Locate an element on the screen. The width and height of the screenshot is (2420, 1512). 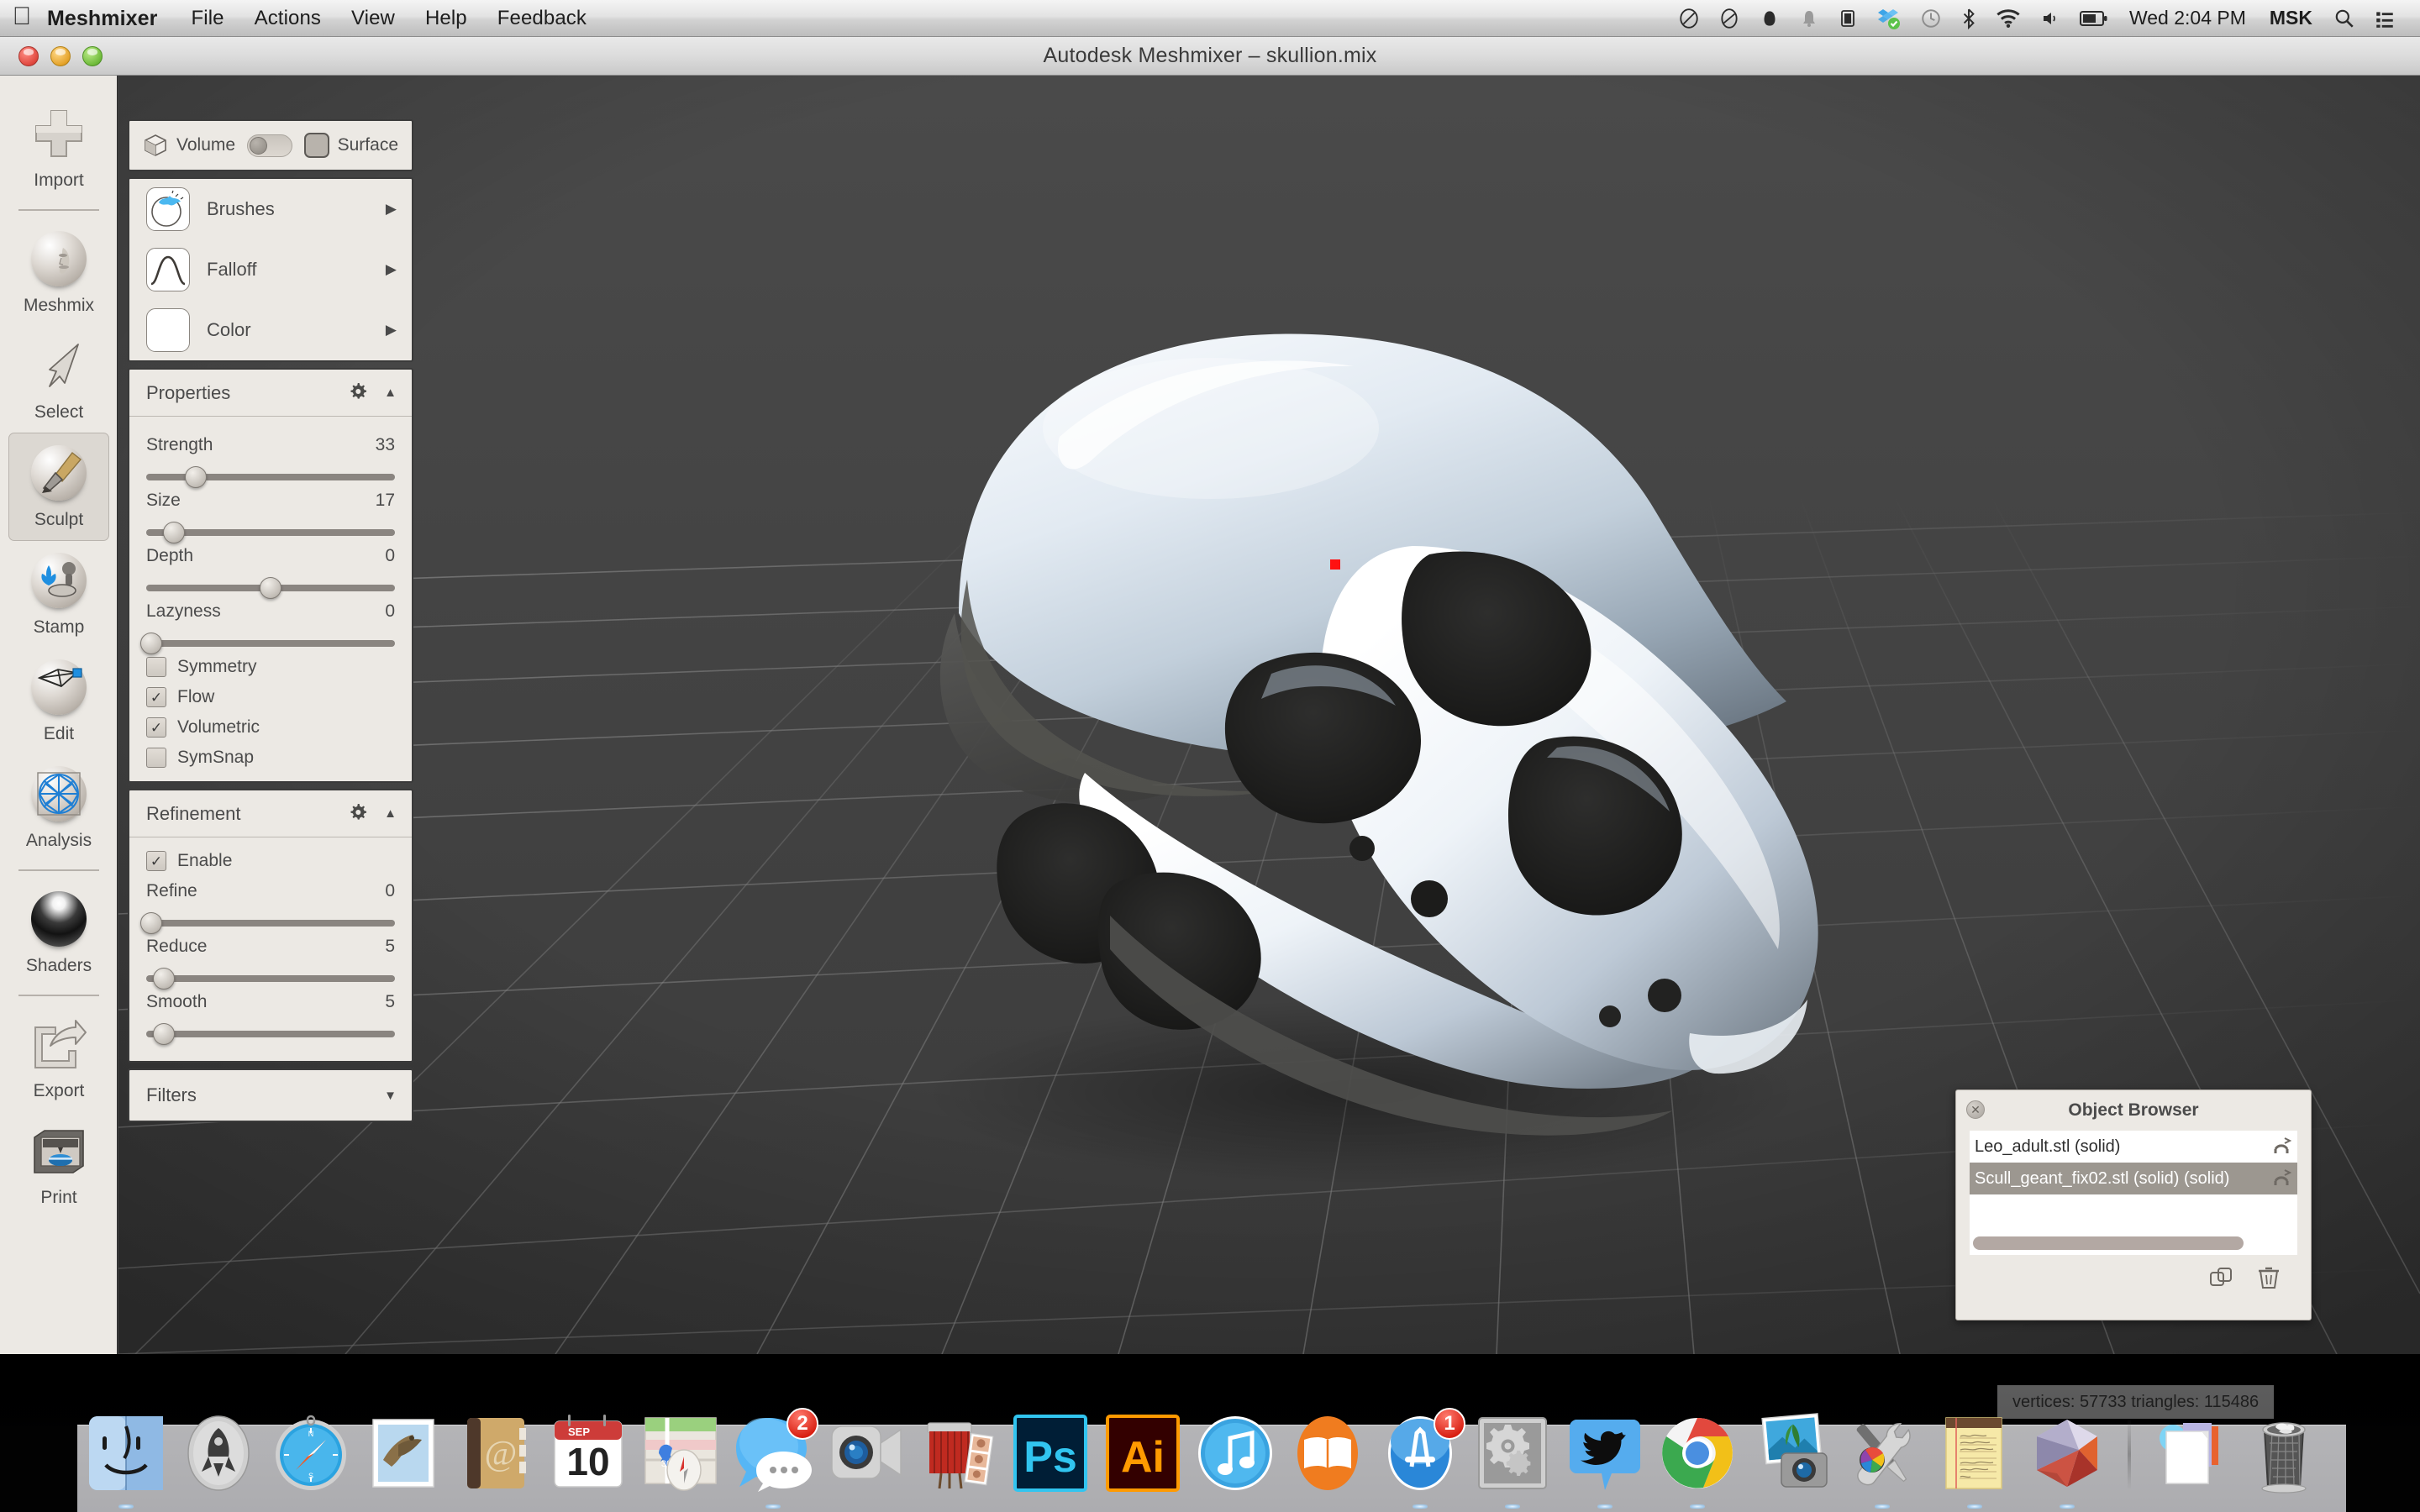
volumetric-checkbox: ✓ is located at coordinates (156, 727).